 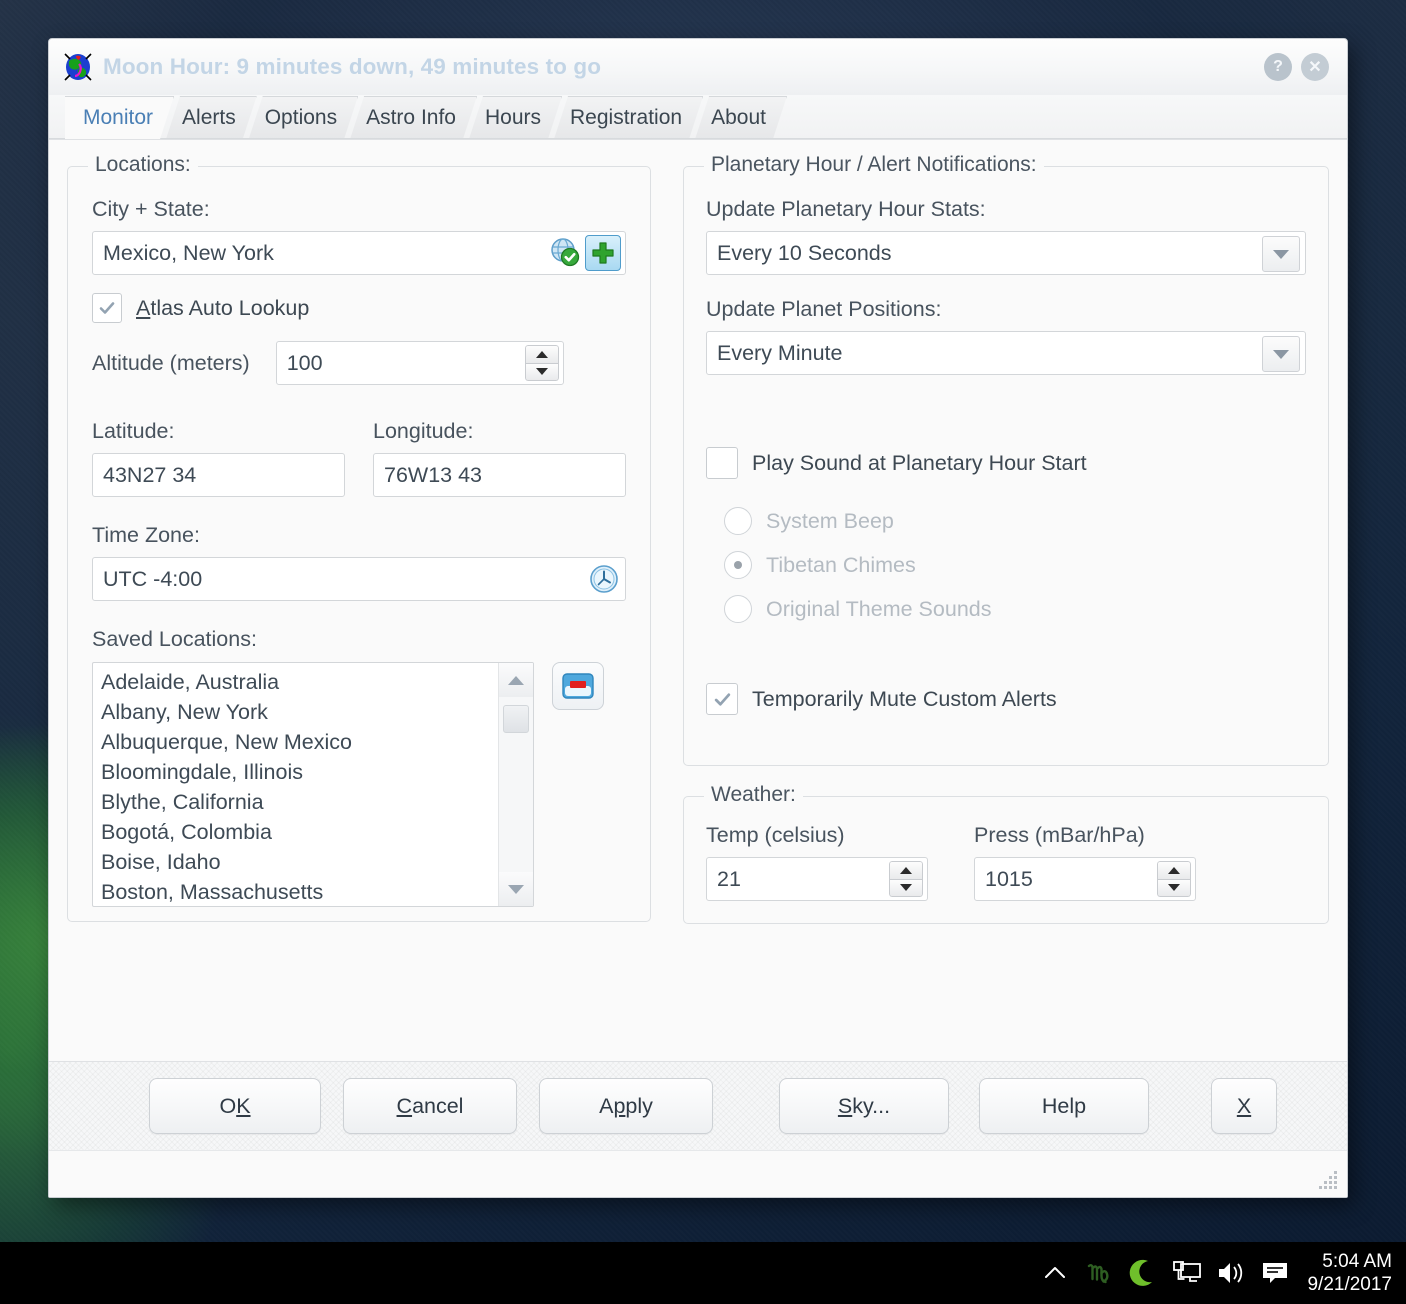 I want to click on update-positions-value, so click(x=1006, y=353).